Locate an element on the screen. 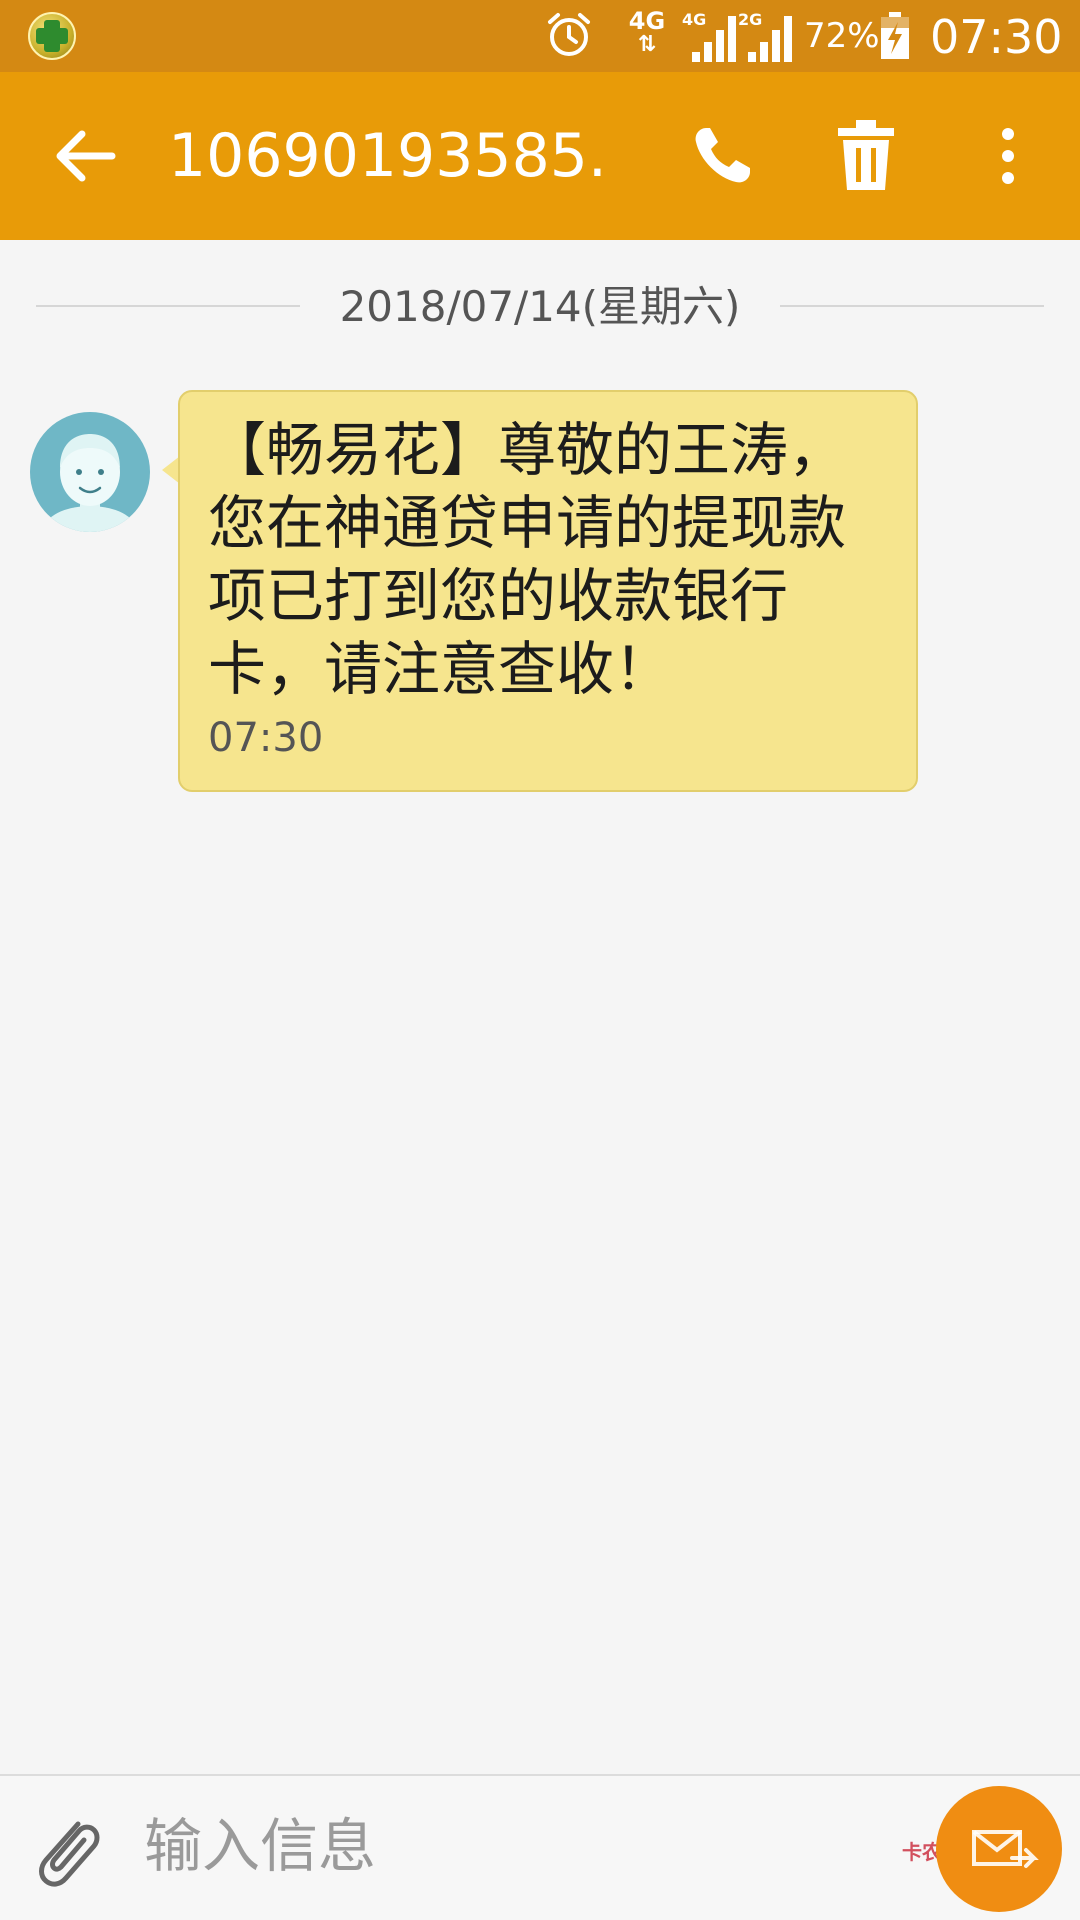 Image resolution: width=1080 pixels, height=1920 pixels. person-icon is located at coordinates (90, 483).